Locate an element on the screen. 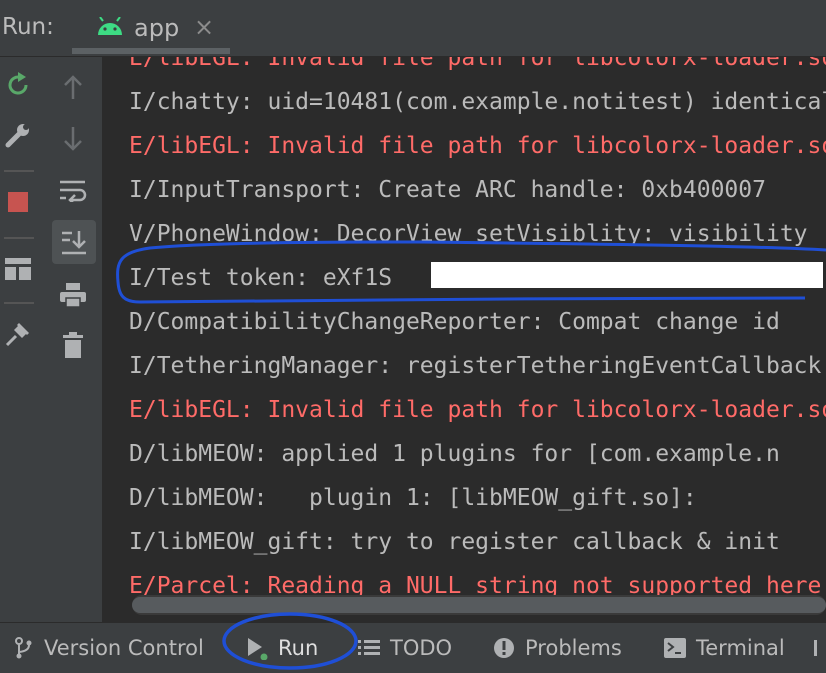 The width and height of the screenshot is (826, 673). tab-terminal: Terminal is located at coordinates (724, 648).